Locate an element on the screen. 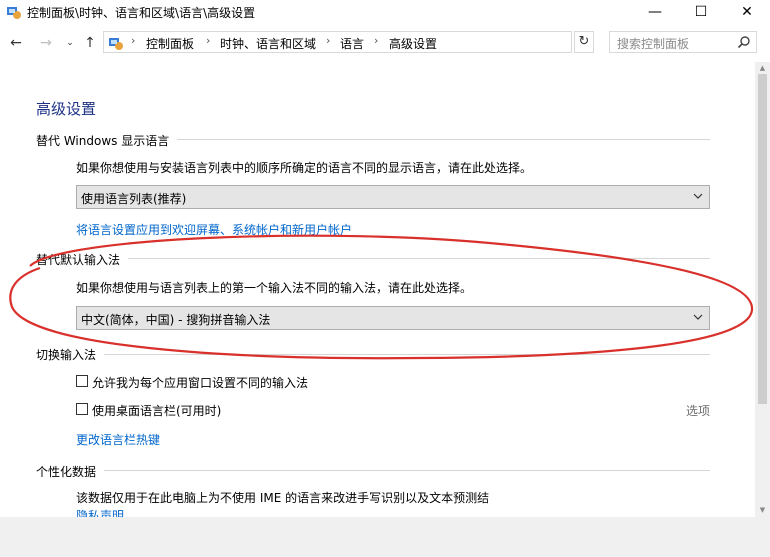 The image size is (770, 557). input-method-selected: 中文(简体，中国) - 搜狗拼音输入法 is located at coordinates (176, 320).